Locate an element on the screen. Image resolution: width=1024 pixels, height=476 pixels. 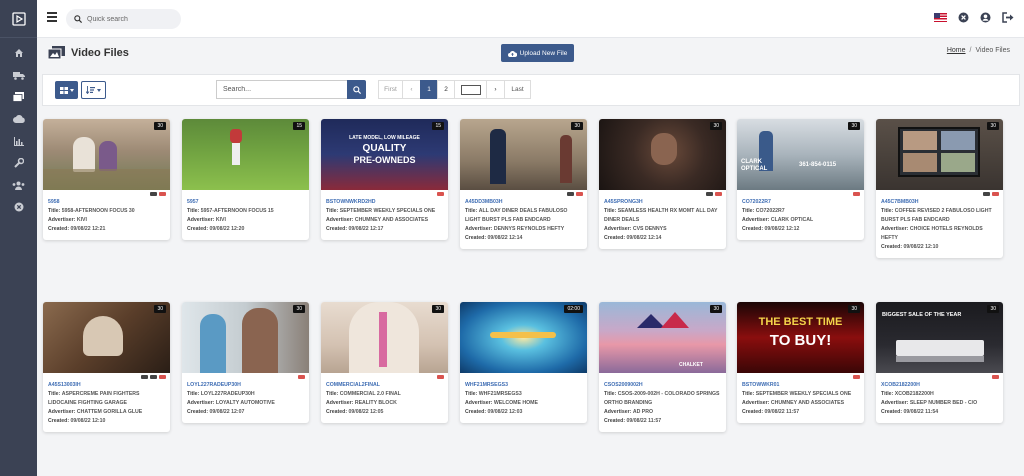
upload-new-file-button: Upload New File is located at coordinates (537, 53).